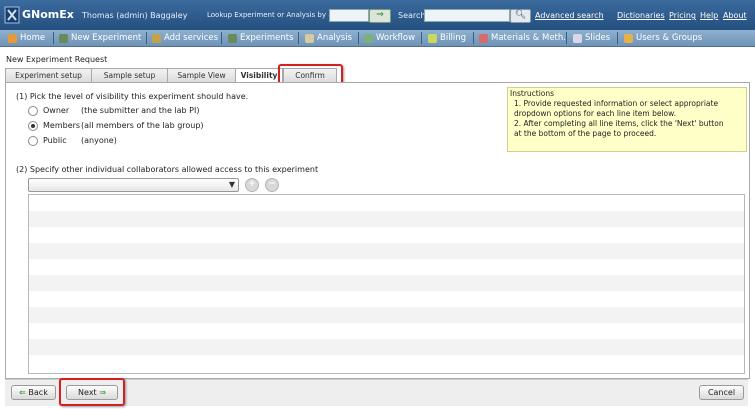 This screenshot has width=755, height=409. I want to click on collaborator-select: ▼, so click(133, 185).